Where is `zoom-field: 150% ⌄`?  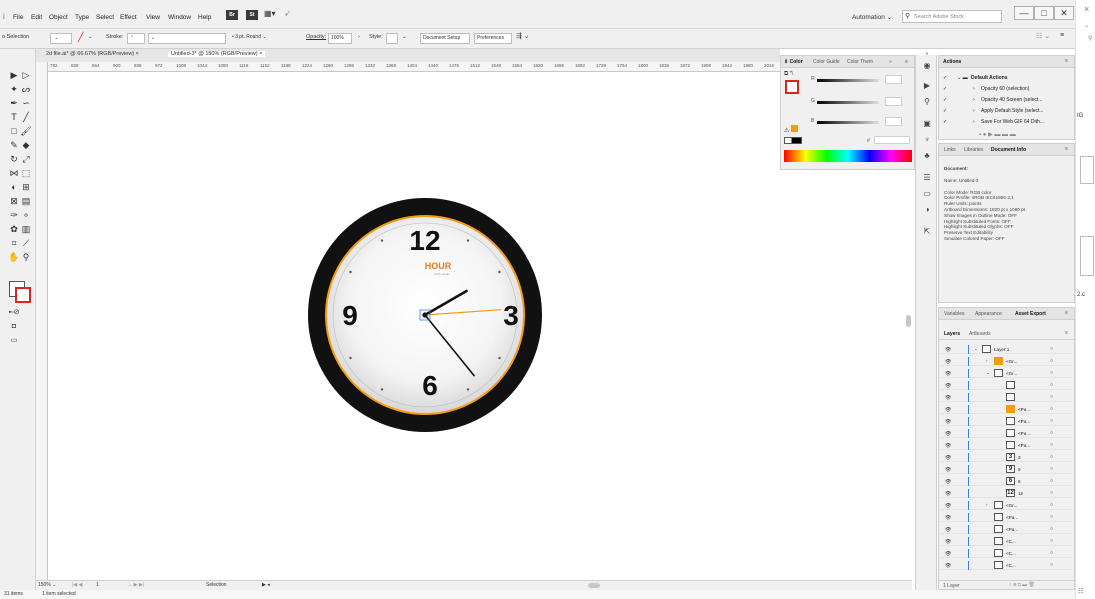 zoom-field: 150% ⌄ is located at coordinates (47, 585).